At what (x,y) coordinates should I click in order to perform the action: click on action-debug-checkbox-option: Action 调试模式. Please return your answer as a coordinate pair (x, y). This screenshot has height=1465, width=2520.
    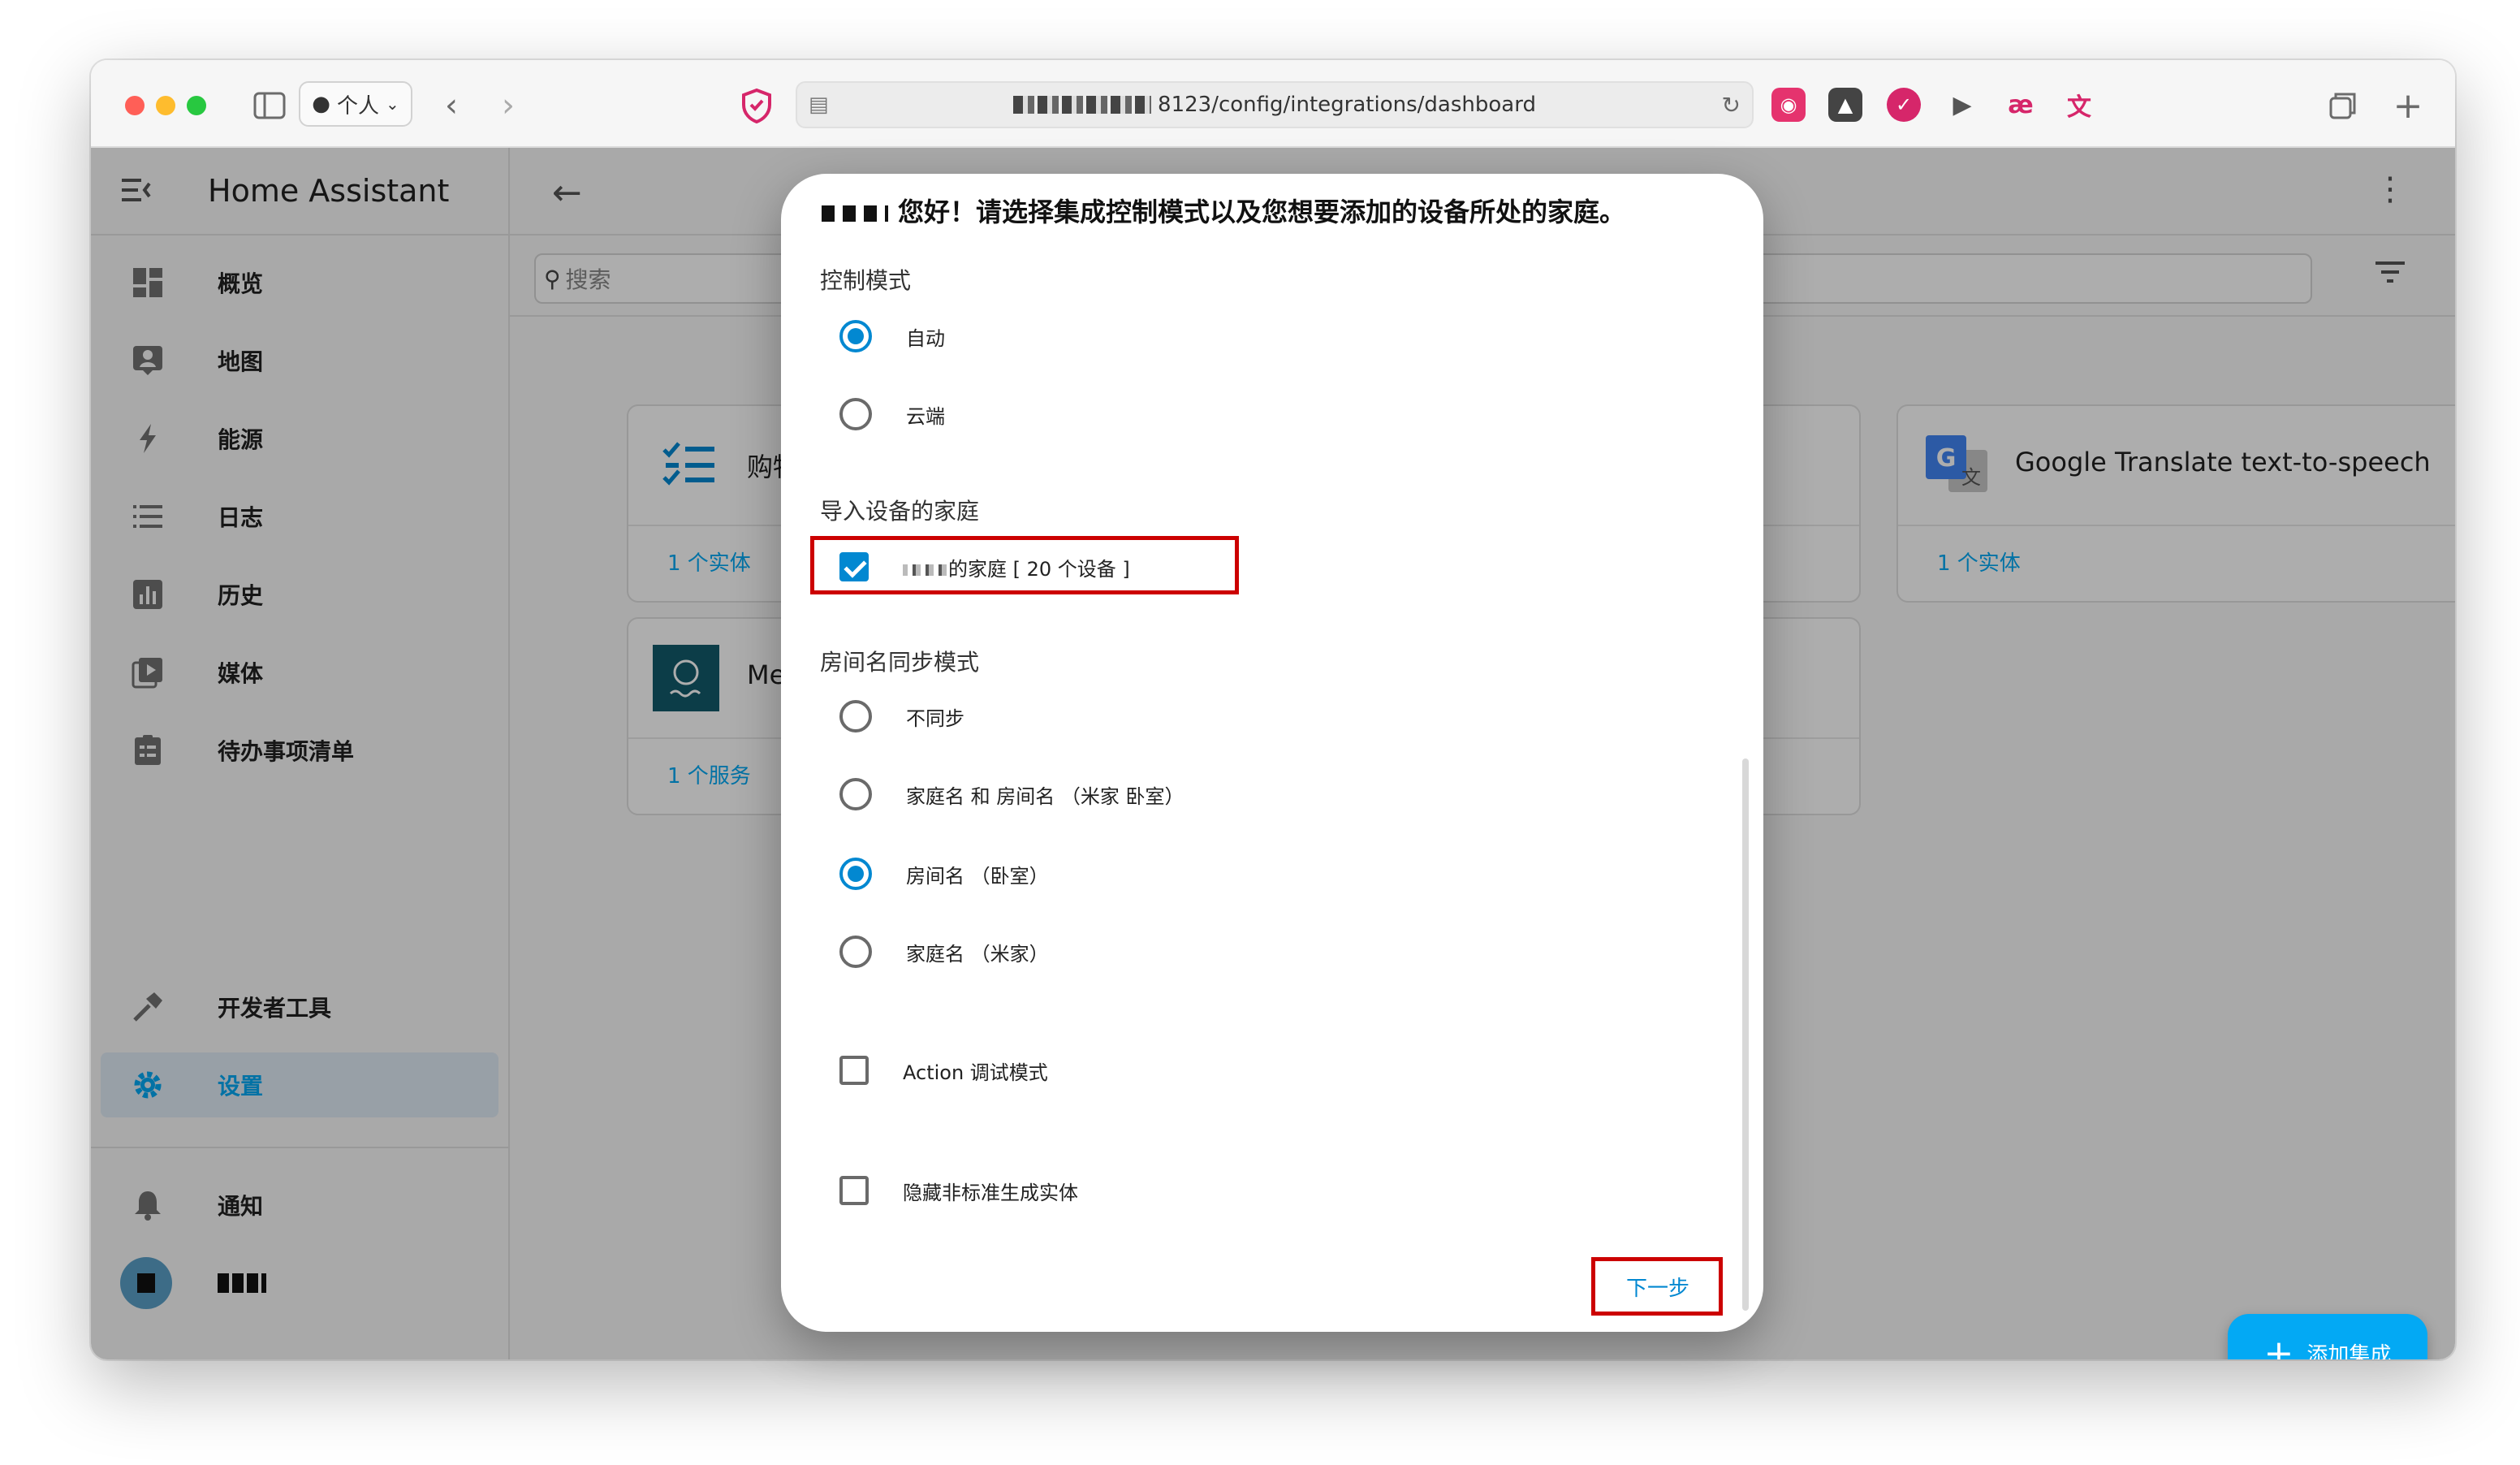
    Looking at the image, I should click on (943, 1070).